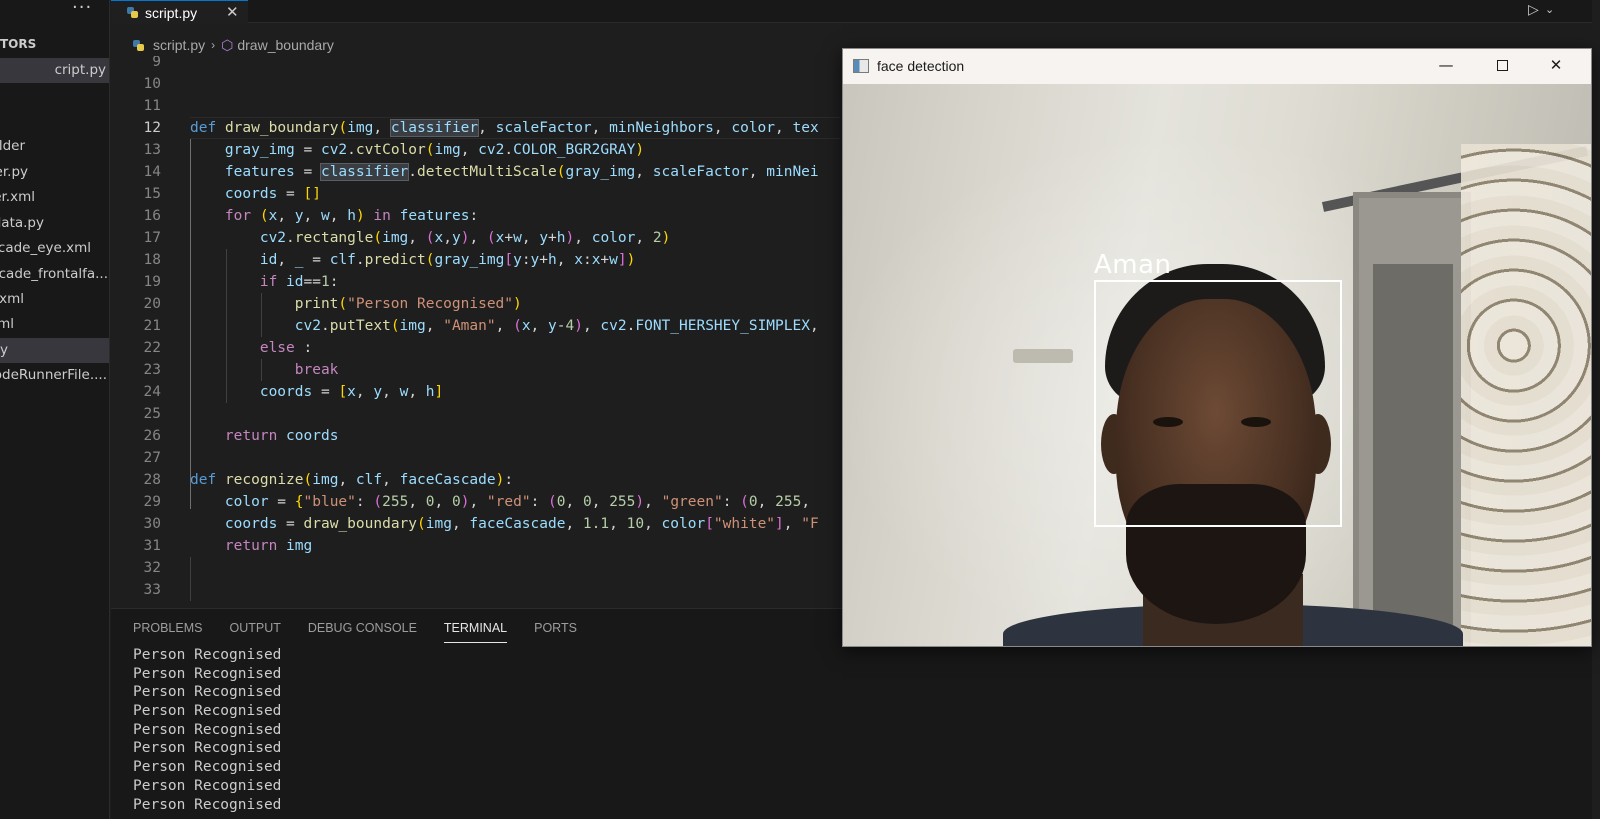 The height and width of the screenshot is (819, 1600). What do you see at coordinates (362, 632) in the screenshot?
I see `tab-debug-console: DEBUG CONSOLE` at bounding box center [362, 632].